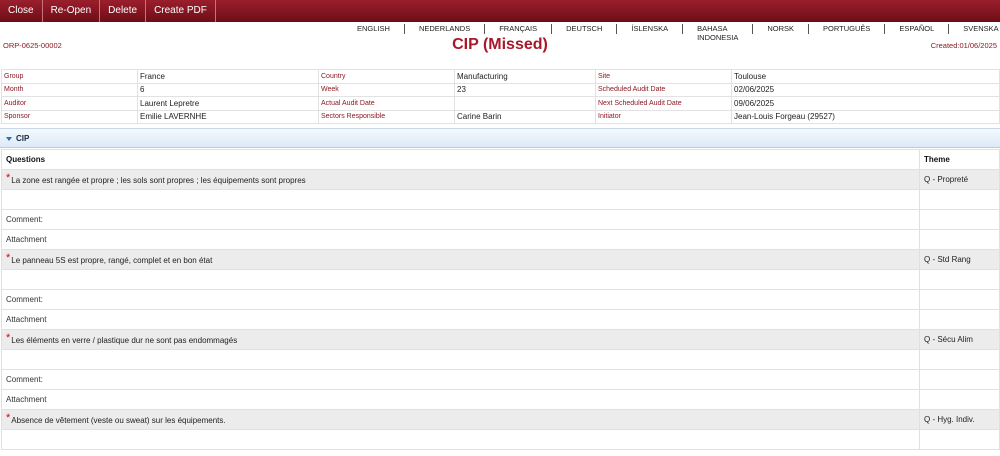 This screenshot has height=456, width=1000. What do you see at coordinates (21, 11) in the screenshot?
I see `close-button: Close` at bounding box center [21, 11].